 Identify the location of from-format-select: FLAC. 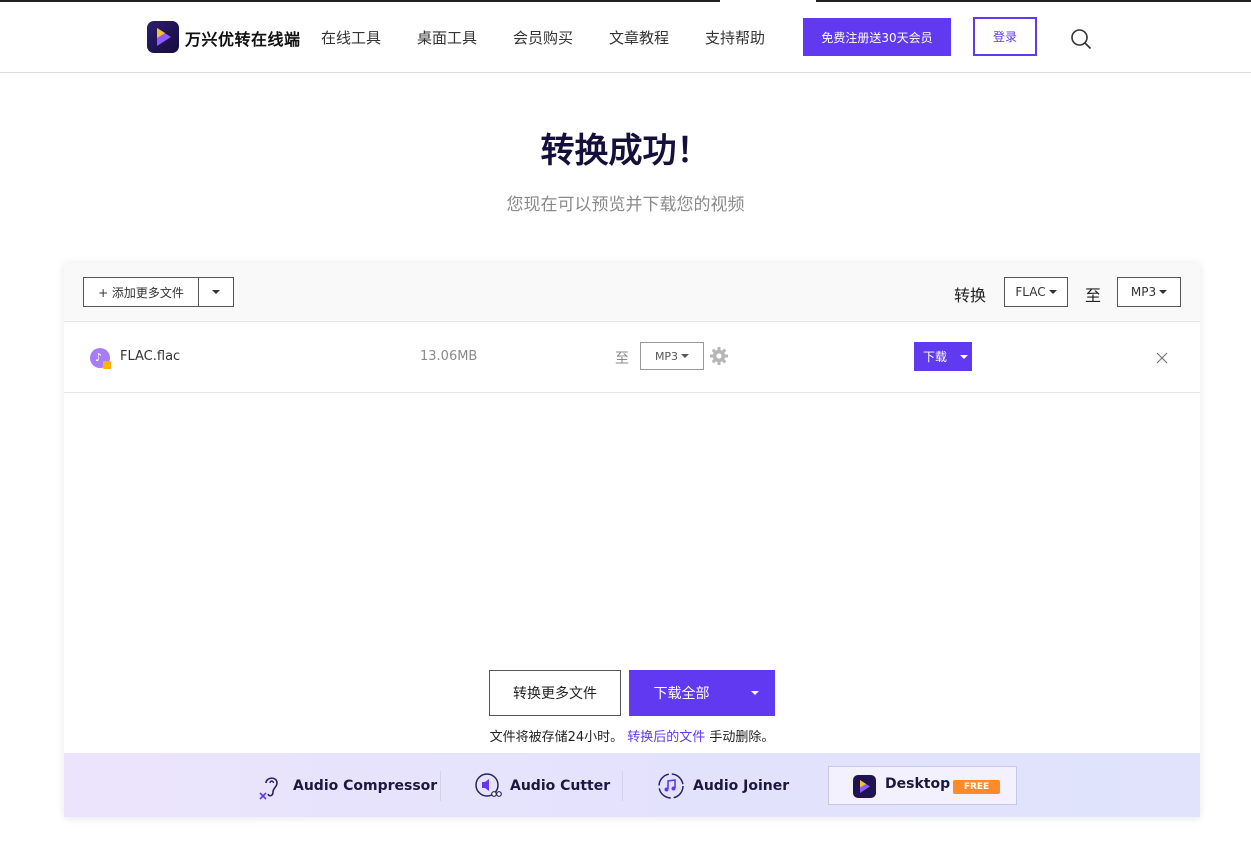
(1036, 292).